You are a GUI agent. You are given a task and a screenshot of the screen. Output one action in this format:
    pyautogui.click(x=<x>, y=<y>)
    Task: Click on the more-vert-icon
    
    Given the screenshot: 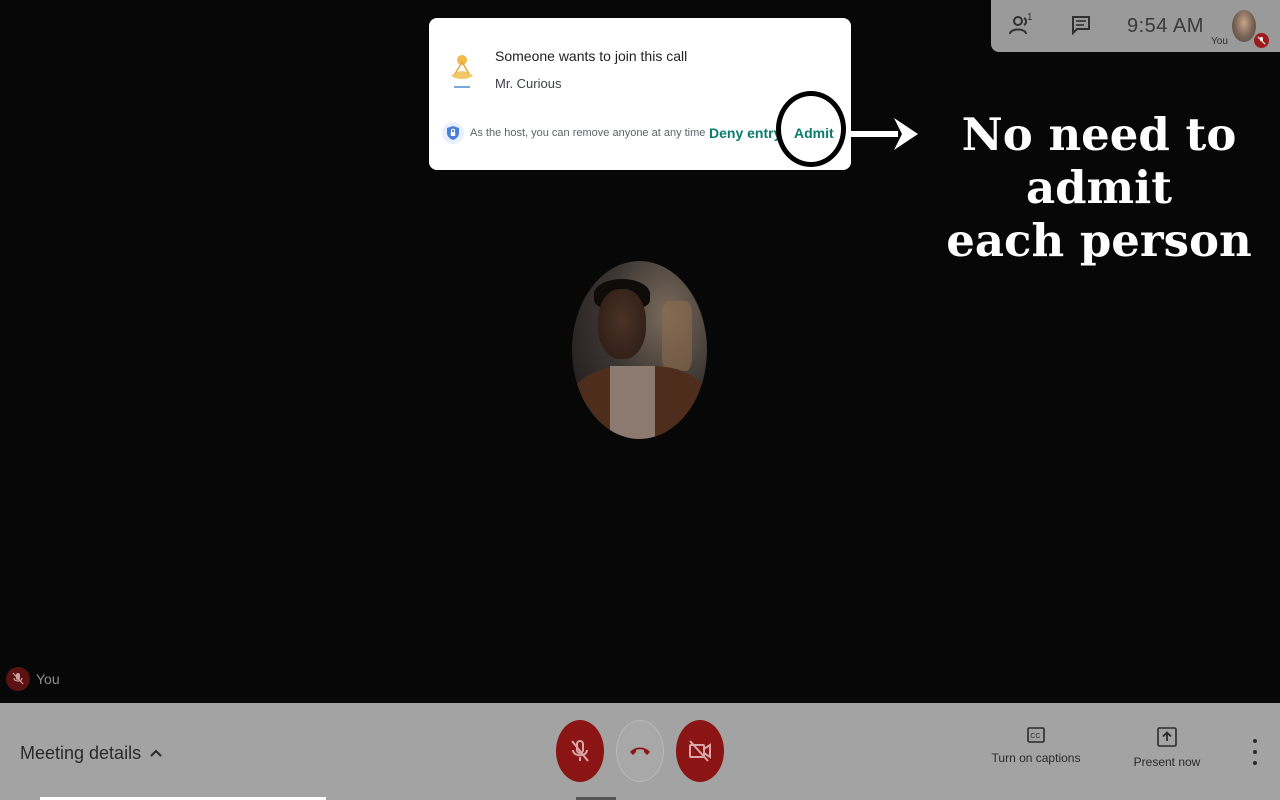 What is the action you would take?
    pyautogui.click(x=1255, y=752)
    